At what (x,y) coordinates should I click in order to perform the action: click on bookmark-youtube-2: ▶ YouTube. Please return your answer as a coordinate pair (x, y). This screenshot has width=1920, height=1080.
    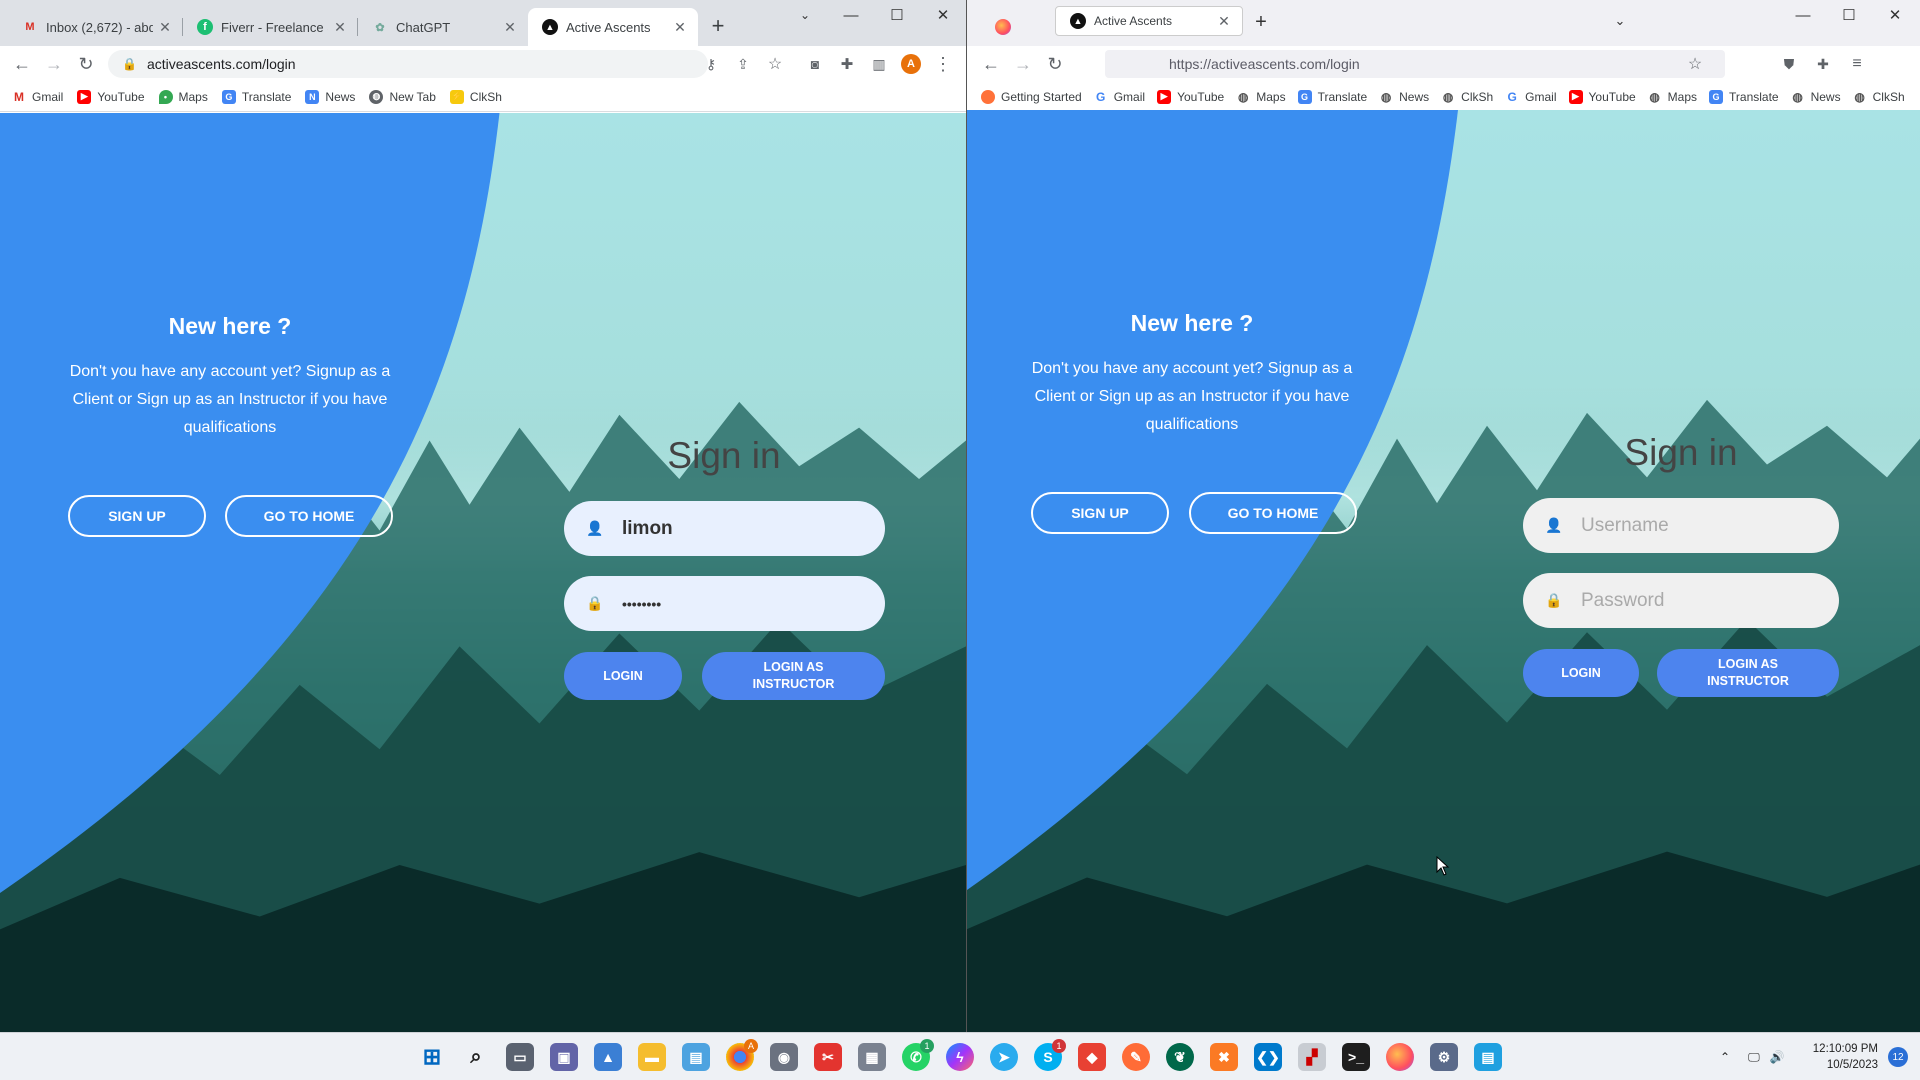
    Looking at the image, I should click on (1602, 96).